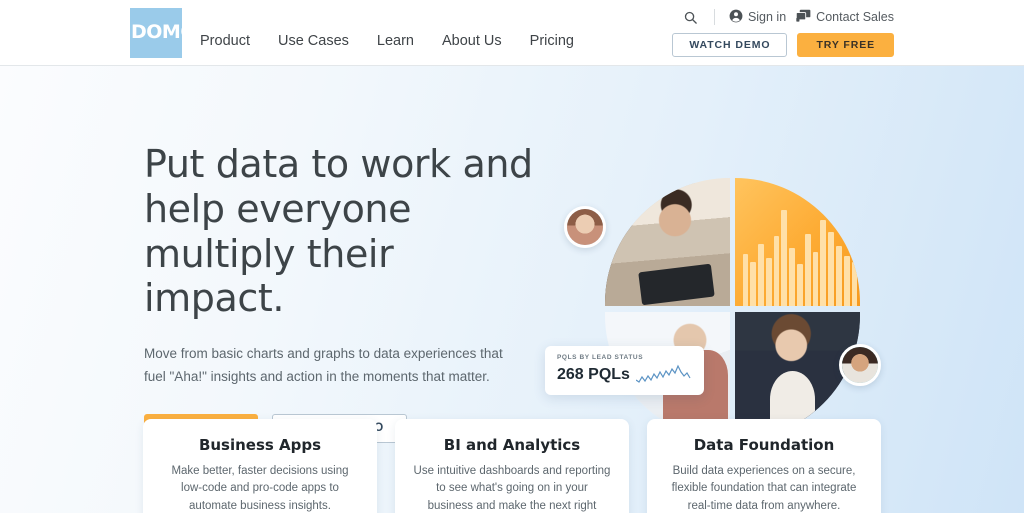 This screenshot has height=513, width=1024. I want to click on sign-in-link: Sign in, so click(757, 17).